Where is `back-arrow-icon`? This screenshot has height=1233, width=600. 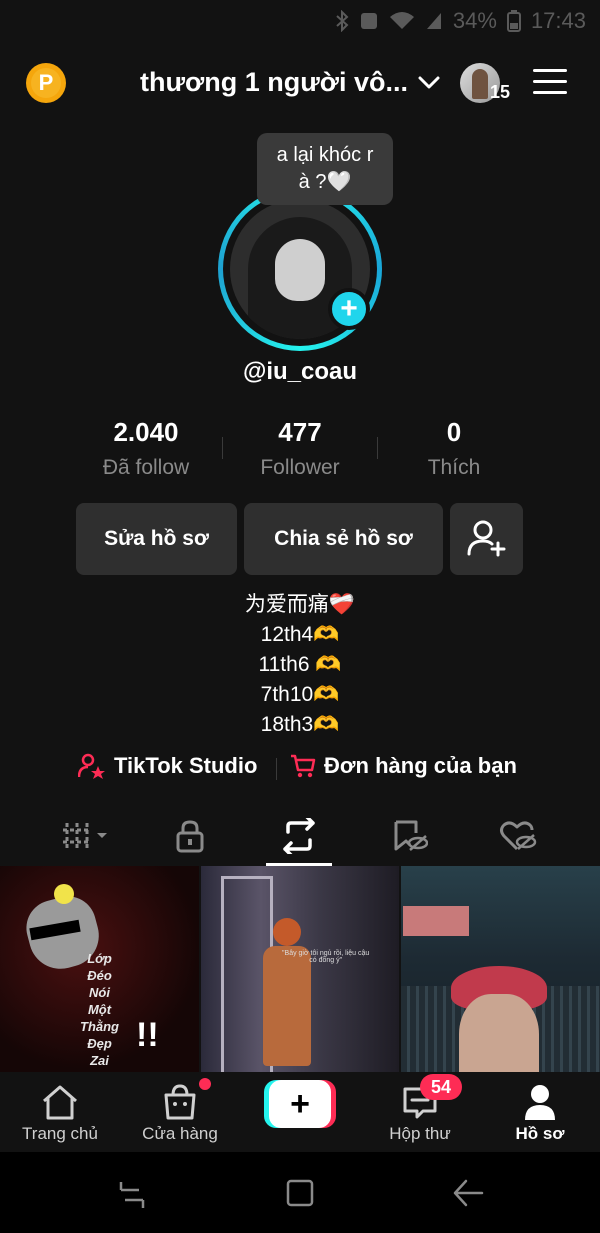 back-arrow-icon is located at coordinates (468, 1193).